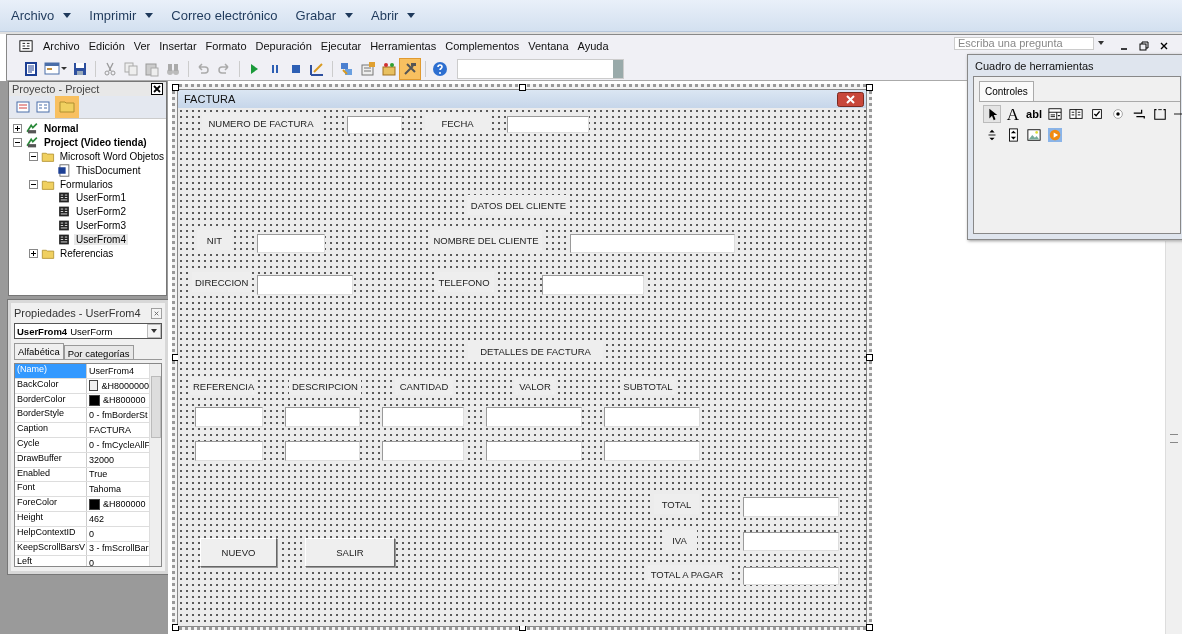 This screenshot has height=634, width=1182. Describe the element at coordinates (1006, 91) in the screenshot. I see `tab: Controles` at that location.